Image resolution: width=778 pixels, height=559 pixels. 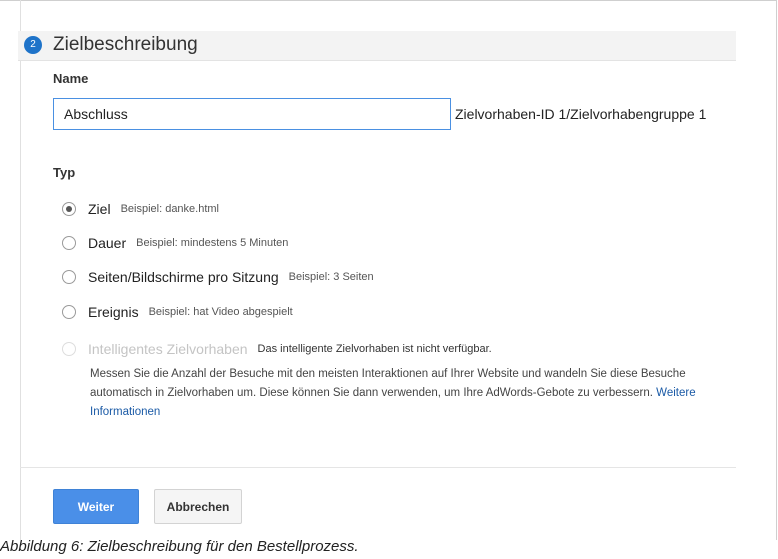 What do you see at coordinates (69, 277) in the screenshot?
I see `radio-seiten` at bounding box center [69, 277].